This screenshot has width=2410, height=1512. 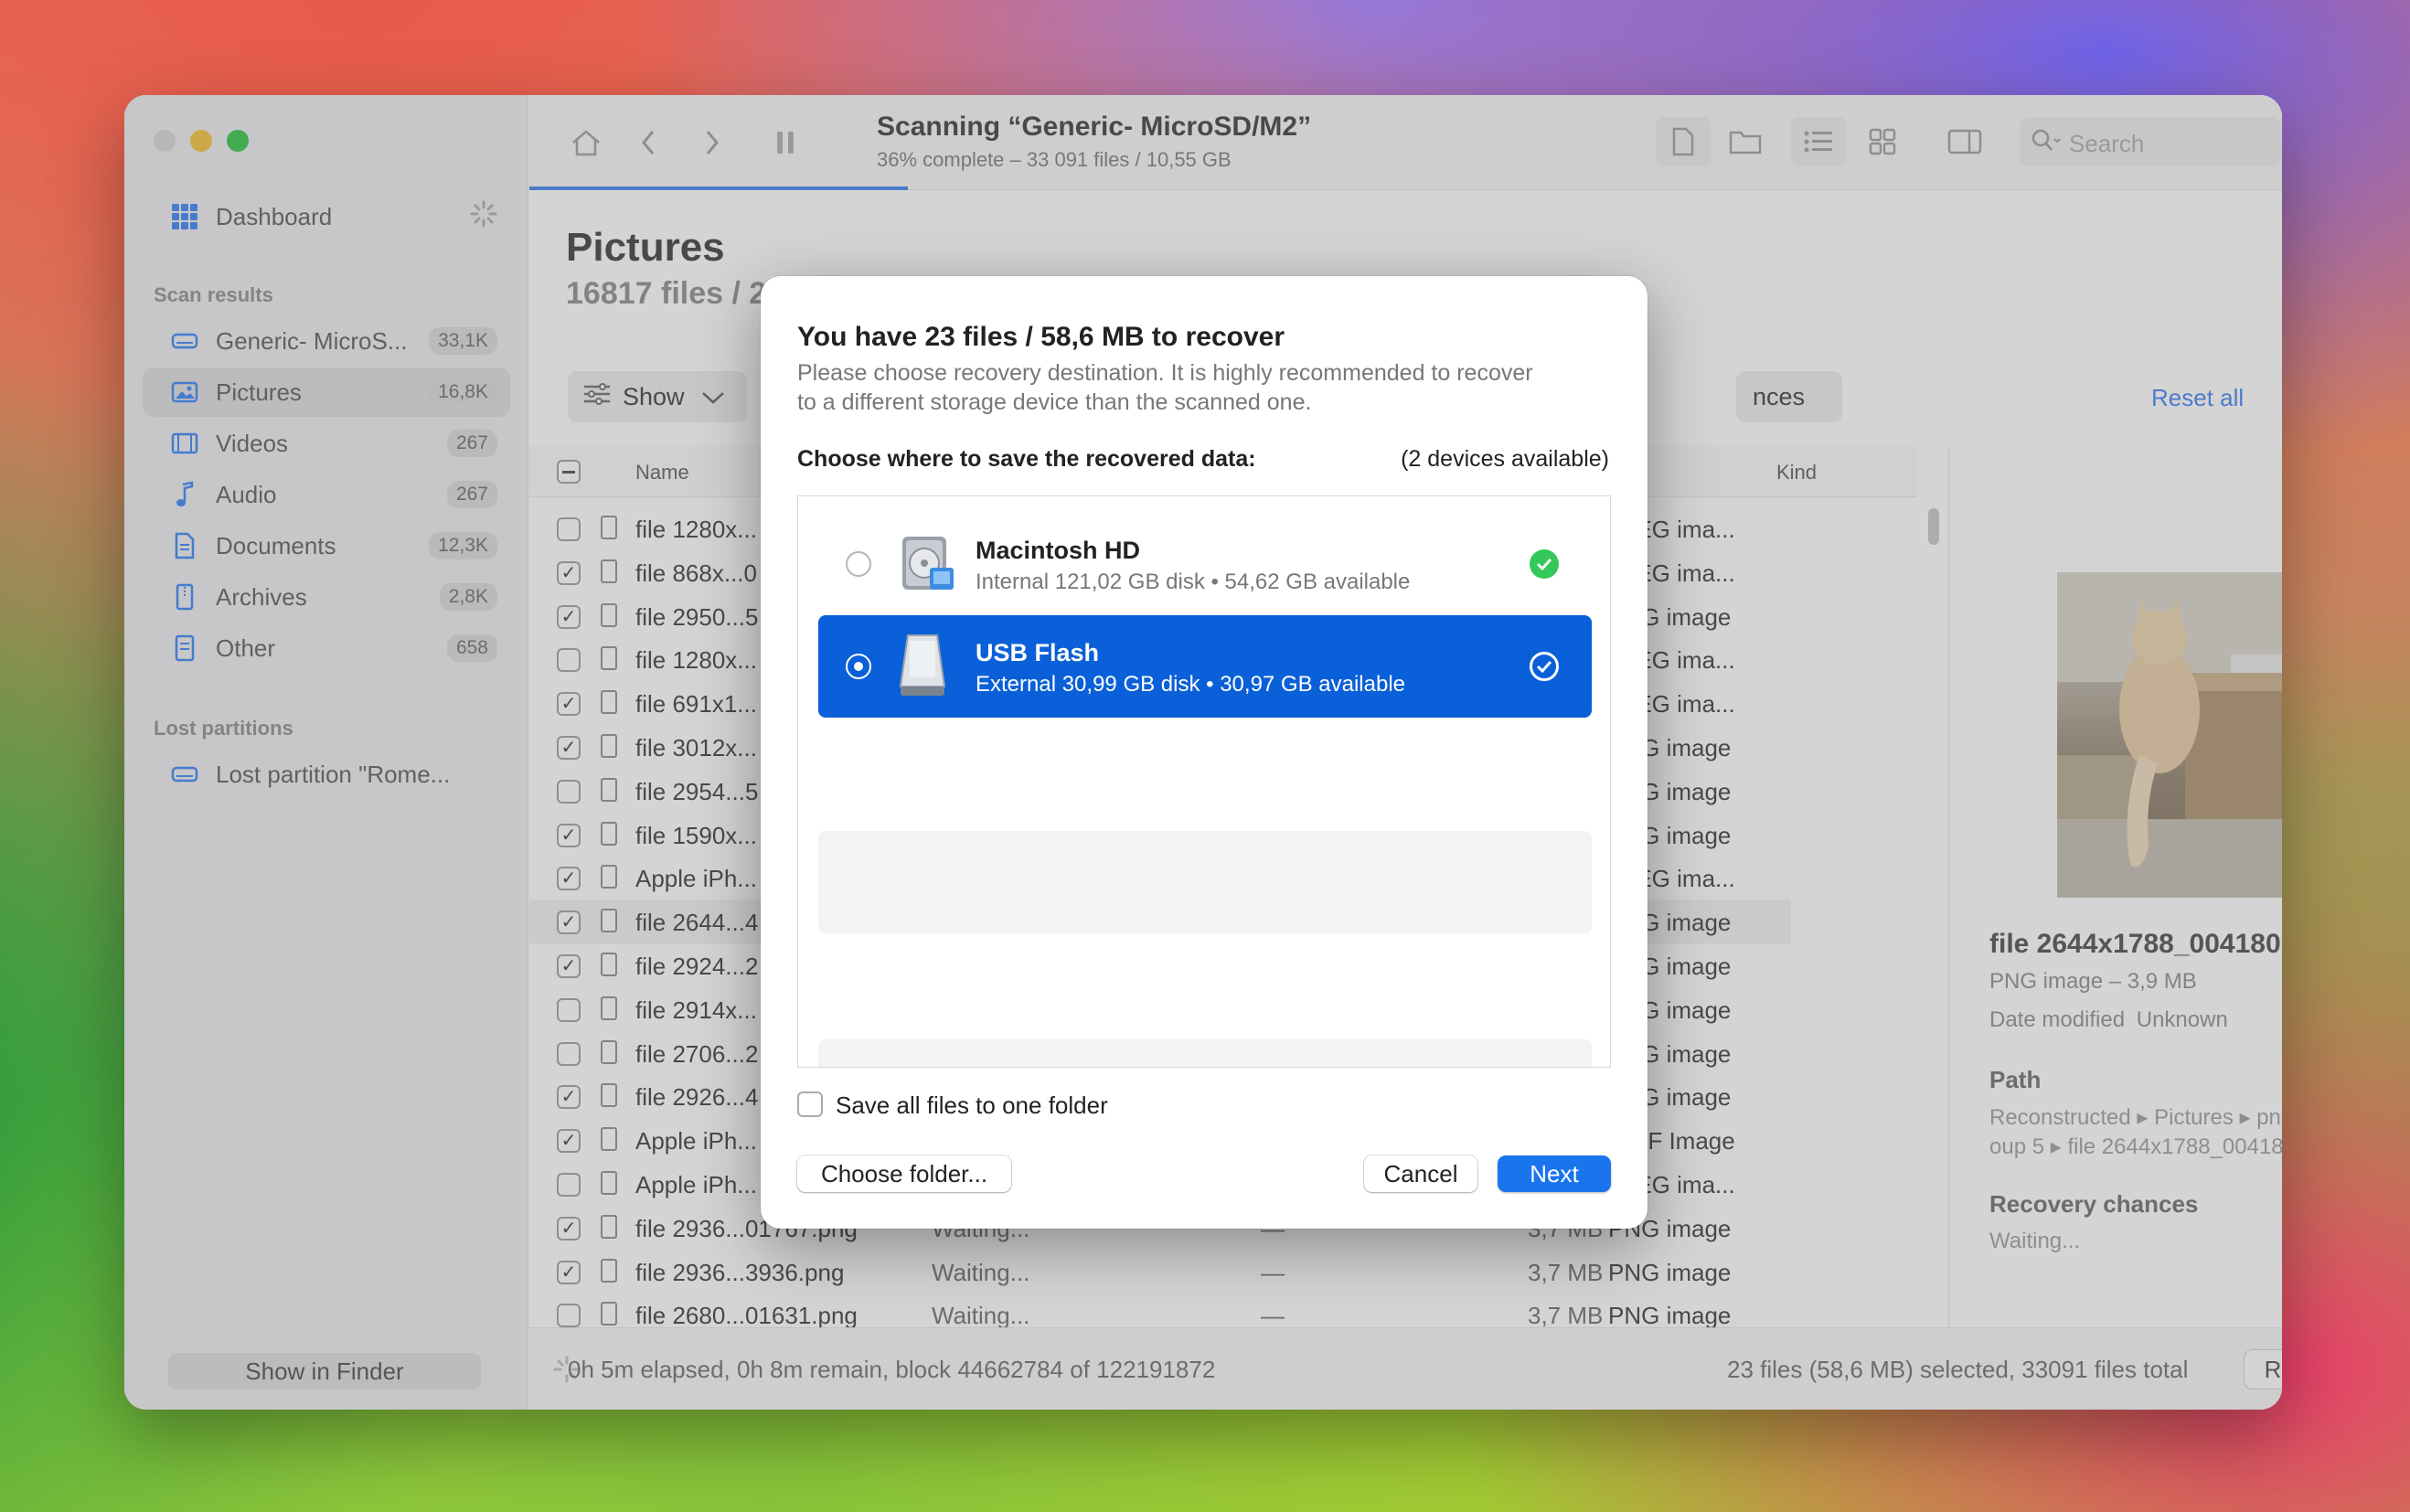 What do you see at coordinates (697, 1097) in the screenshot?
I see `file-name: file 2926...4` at bounding box center [697, 1097].